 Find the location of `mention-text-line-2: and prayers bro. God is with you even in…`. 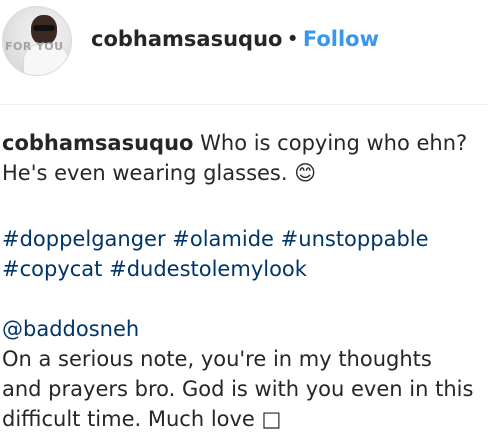

mention-text-line-2: and prayers bro. God is with you even in… is located at coordinates (238, 389).